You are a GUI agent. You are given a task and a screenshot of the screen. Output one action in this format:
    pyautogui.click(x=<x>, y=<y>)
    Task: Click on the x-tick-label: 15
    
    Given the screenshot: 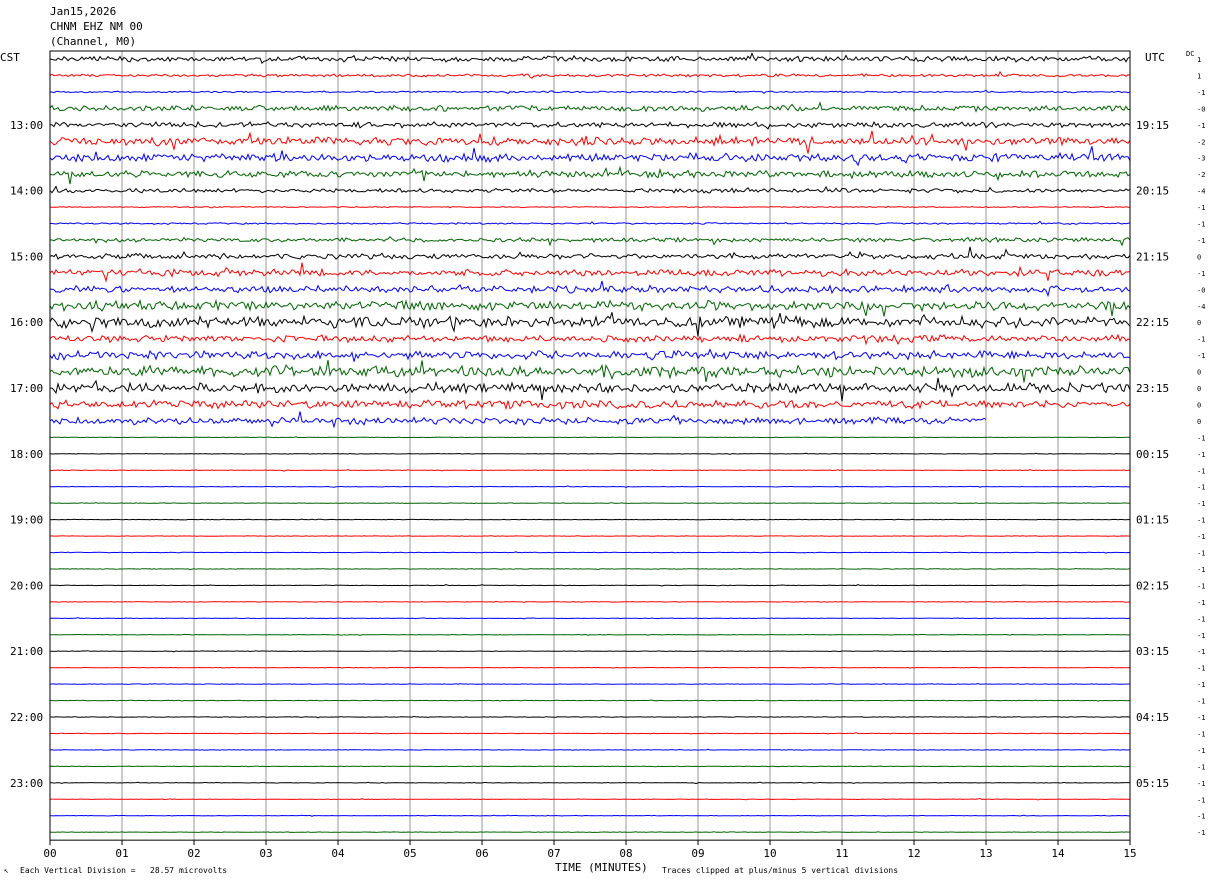 What is the action you would take?
    pyautogui.click(x=1129, y=853)
    